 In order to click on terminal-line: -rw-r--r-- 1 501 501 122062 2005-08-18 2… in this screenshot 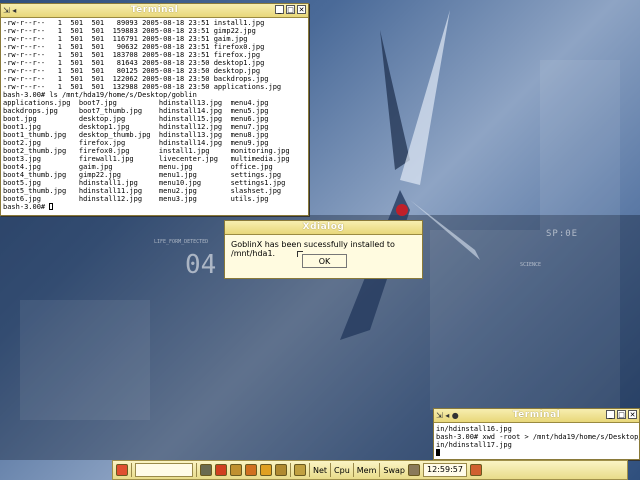, I will do `click(136, 79)`.